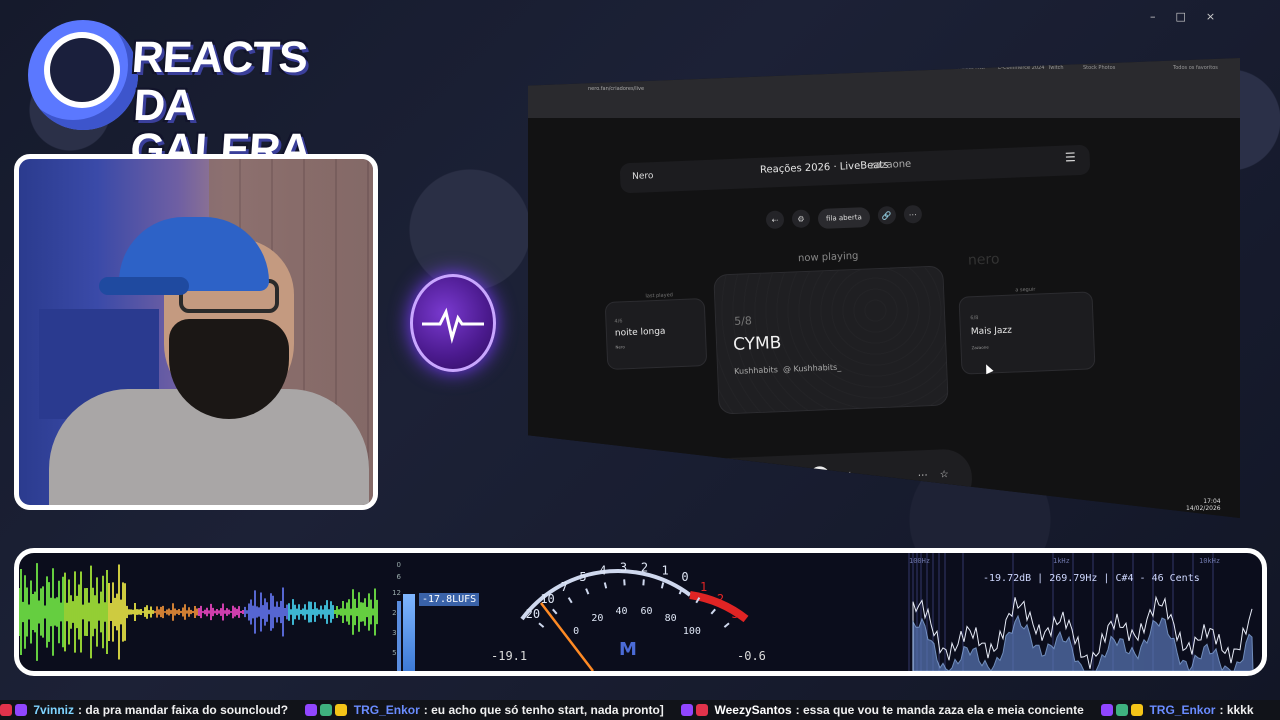 The image size is (1280, 720). I want to click on chat-username: WeezySantos, so click(753, 710).